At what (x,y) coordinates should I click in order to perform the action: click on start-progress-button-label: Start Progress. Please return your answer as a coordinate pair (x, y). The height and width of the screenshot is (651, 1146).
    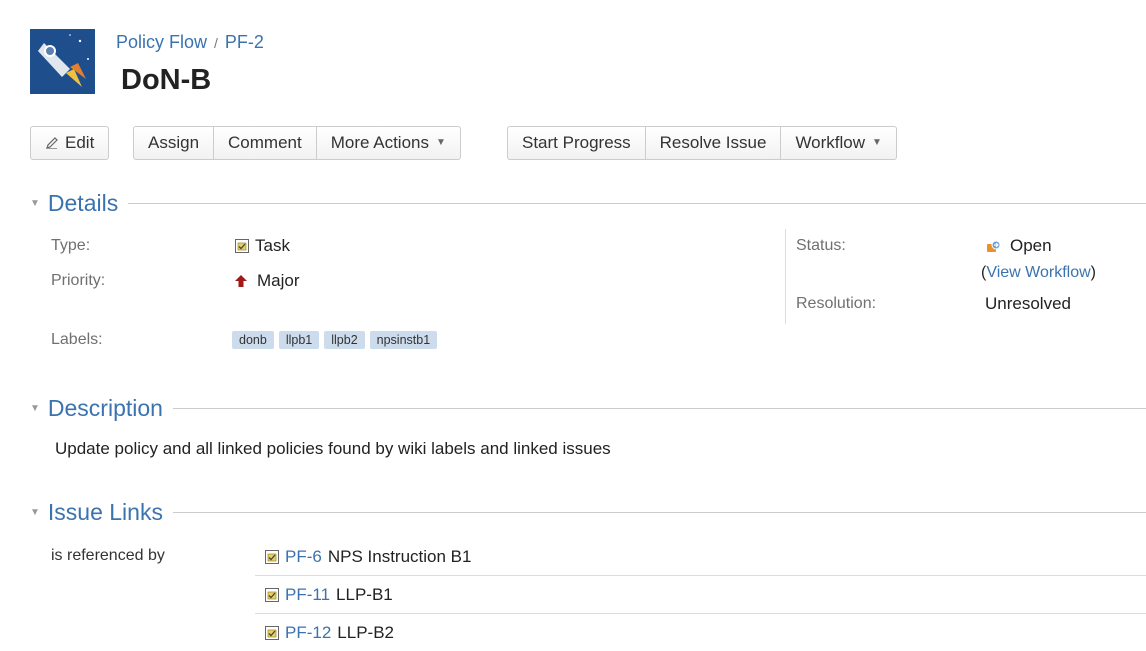
    Looking at the image, I should click on (576, 142).